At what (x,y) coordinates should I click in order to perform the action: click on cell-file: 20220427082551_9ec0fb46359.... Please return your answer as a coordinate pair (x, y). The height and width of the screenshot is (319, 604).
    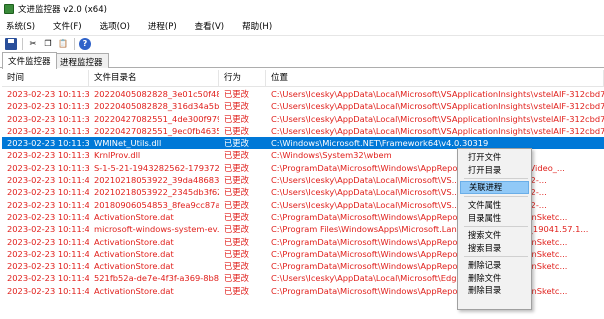
    Looking at the image, I should click on (156, 130).